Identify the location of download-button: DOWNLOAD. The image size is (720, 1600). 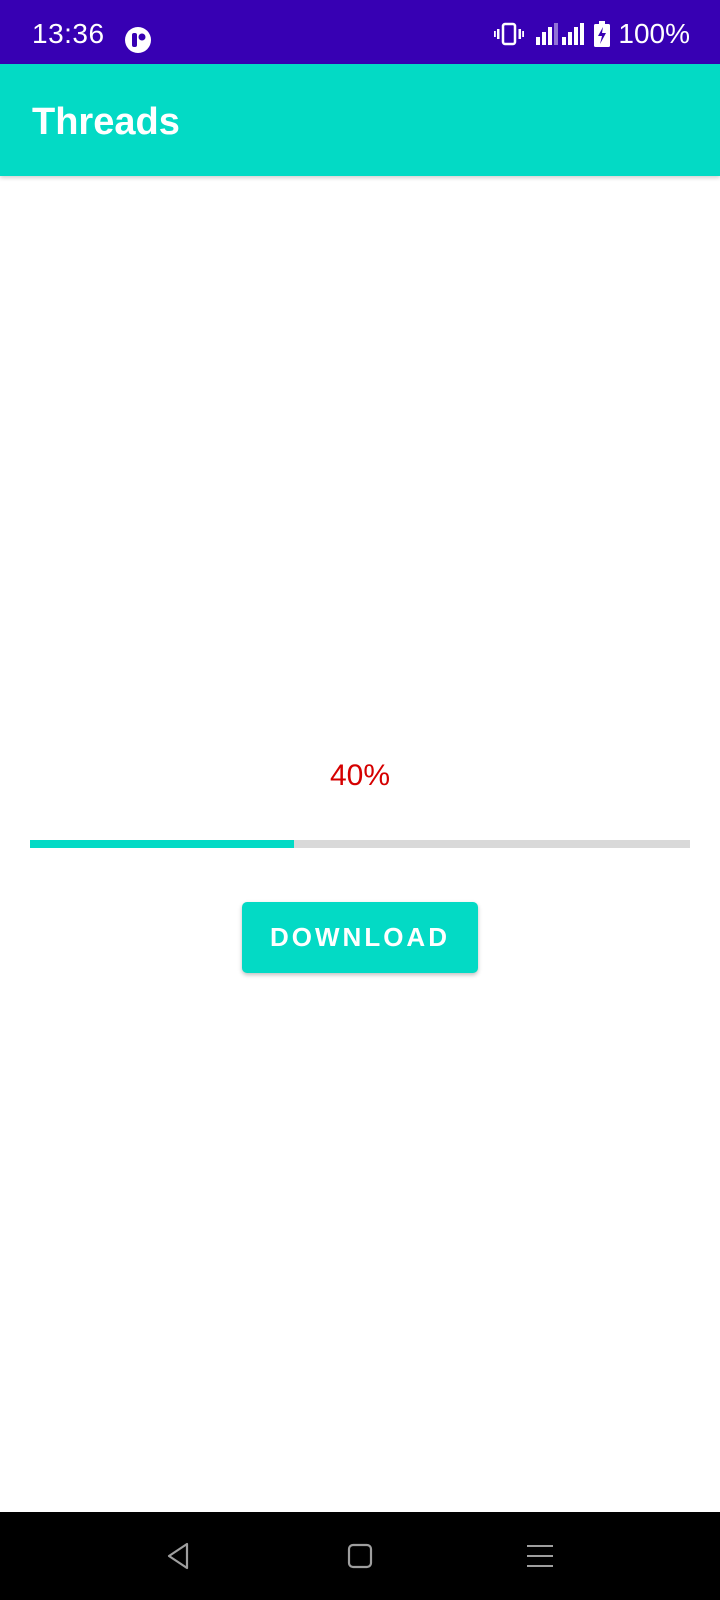
(360, 937).